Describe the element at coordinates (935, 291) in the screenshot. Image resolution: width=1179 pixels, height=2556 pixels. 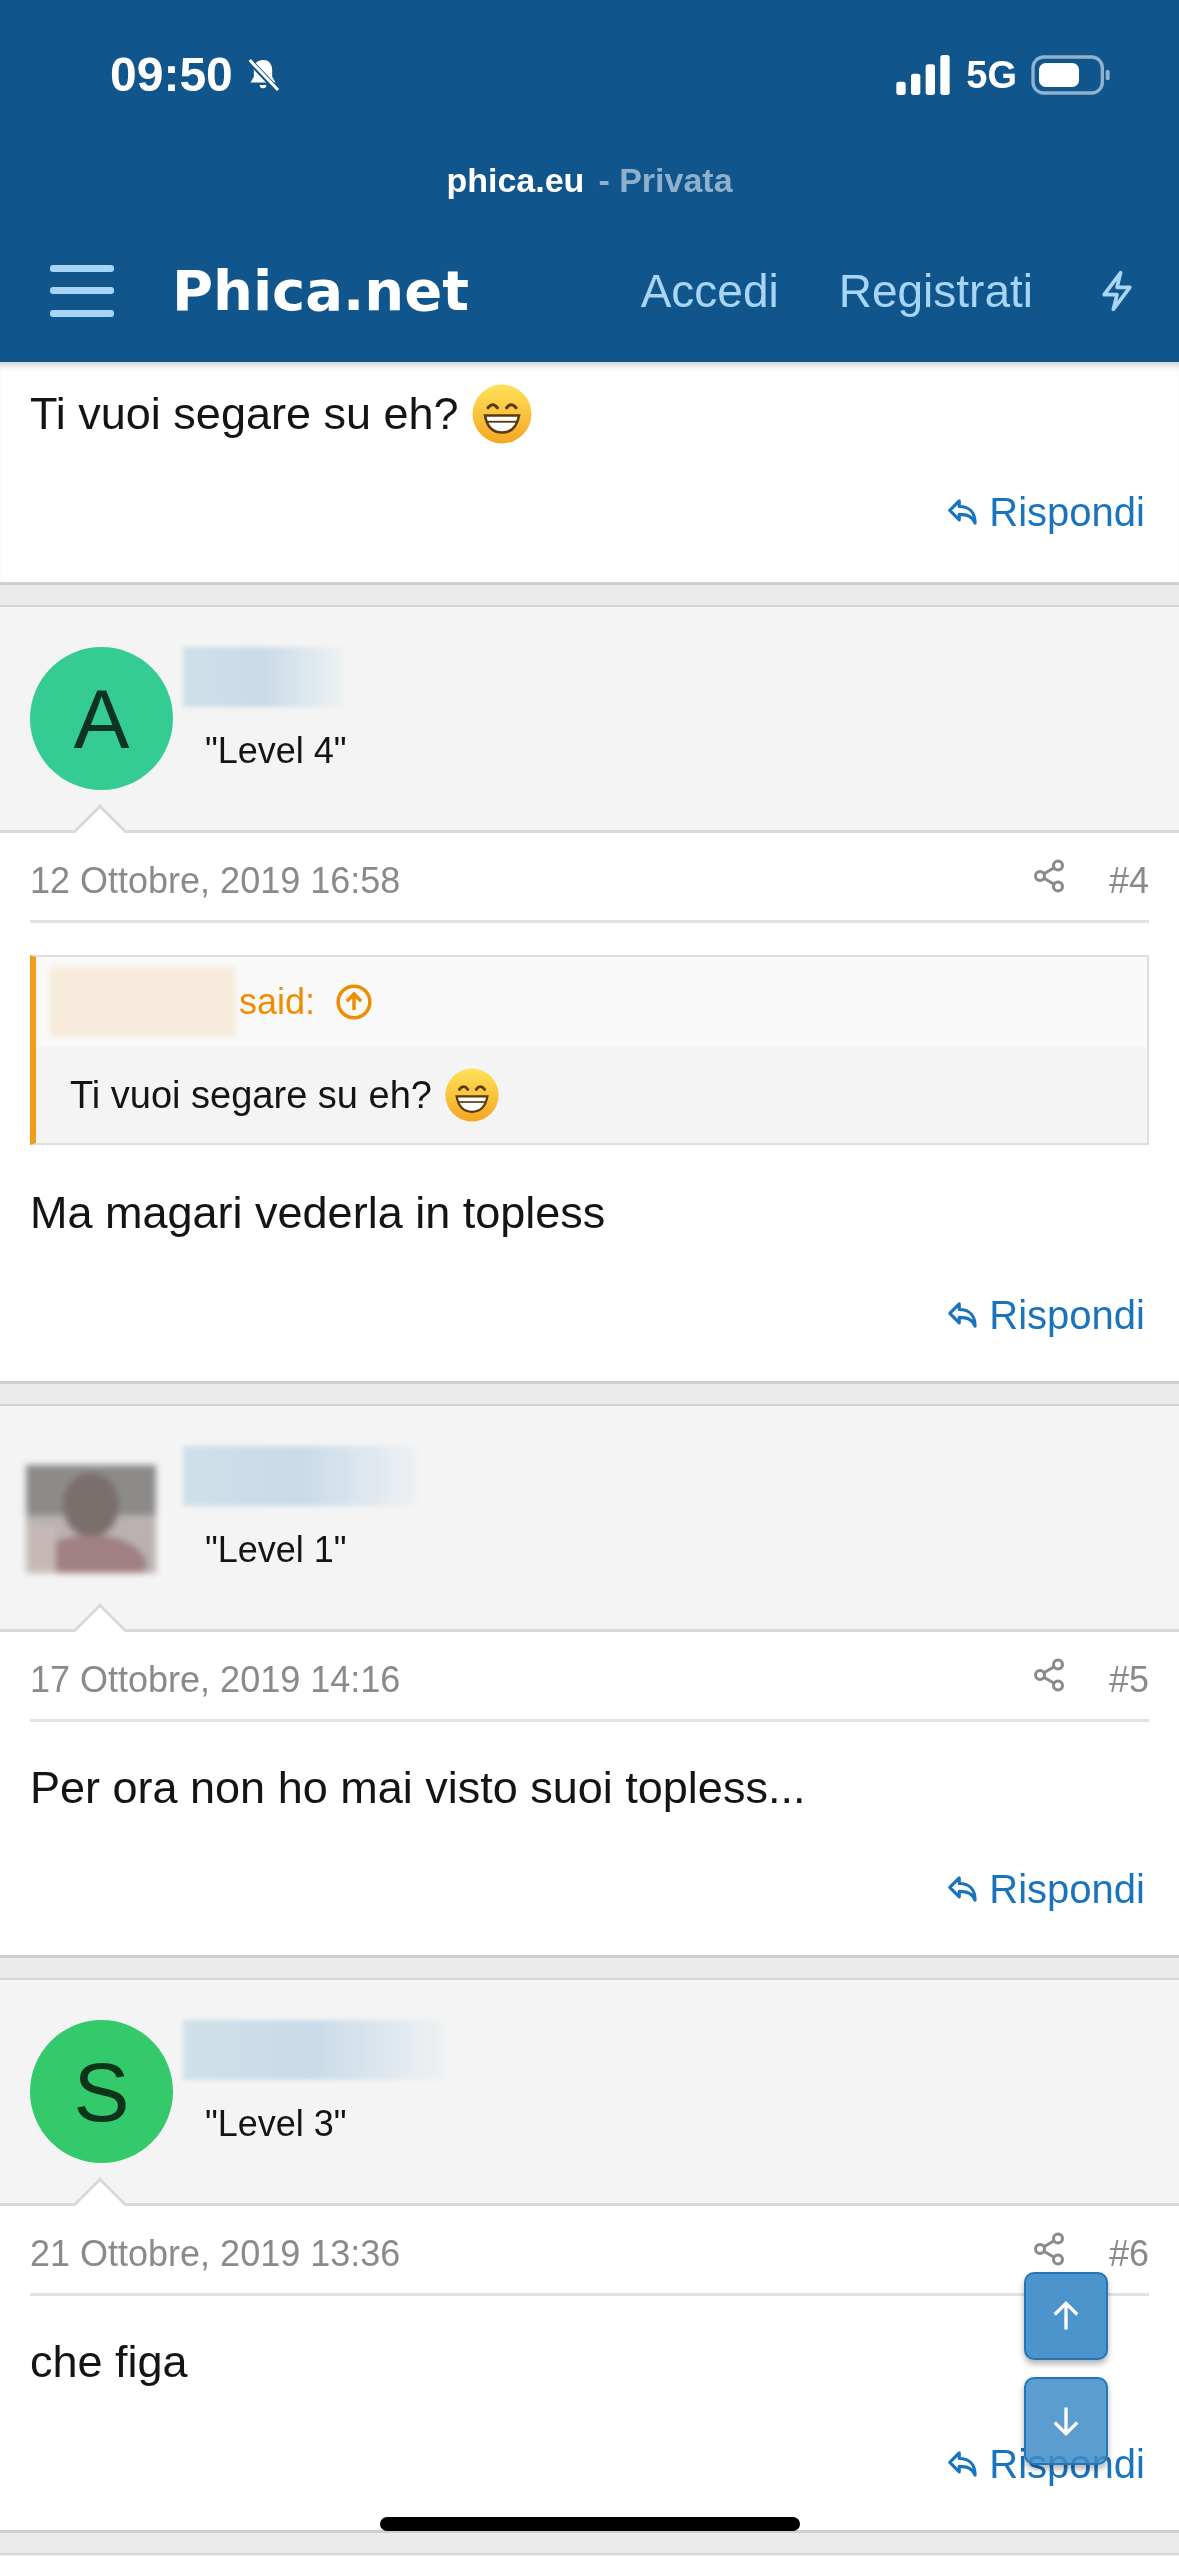
I see `nav-link: Registrati` at that location.